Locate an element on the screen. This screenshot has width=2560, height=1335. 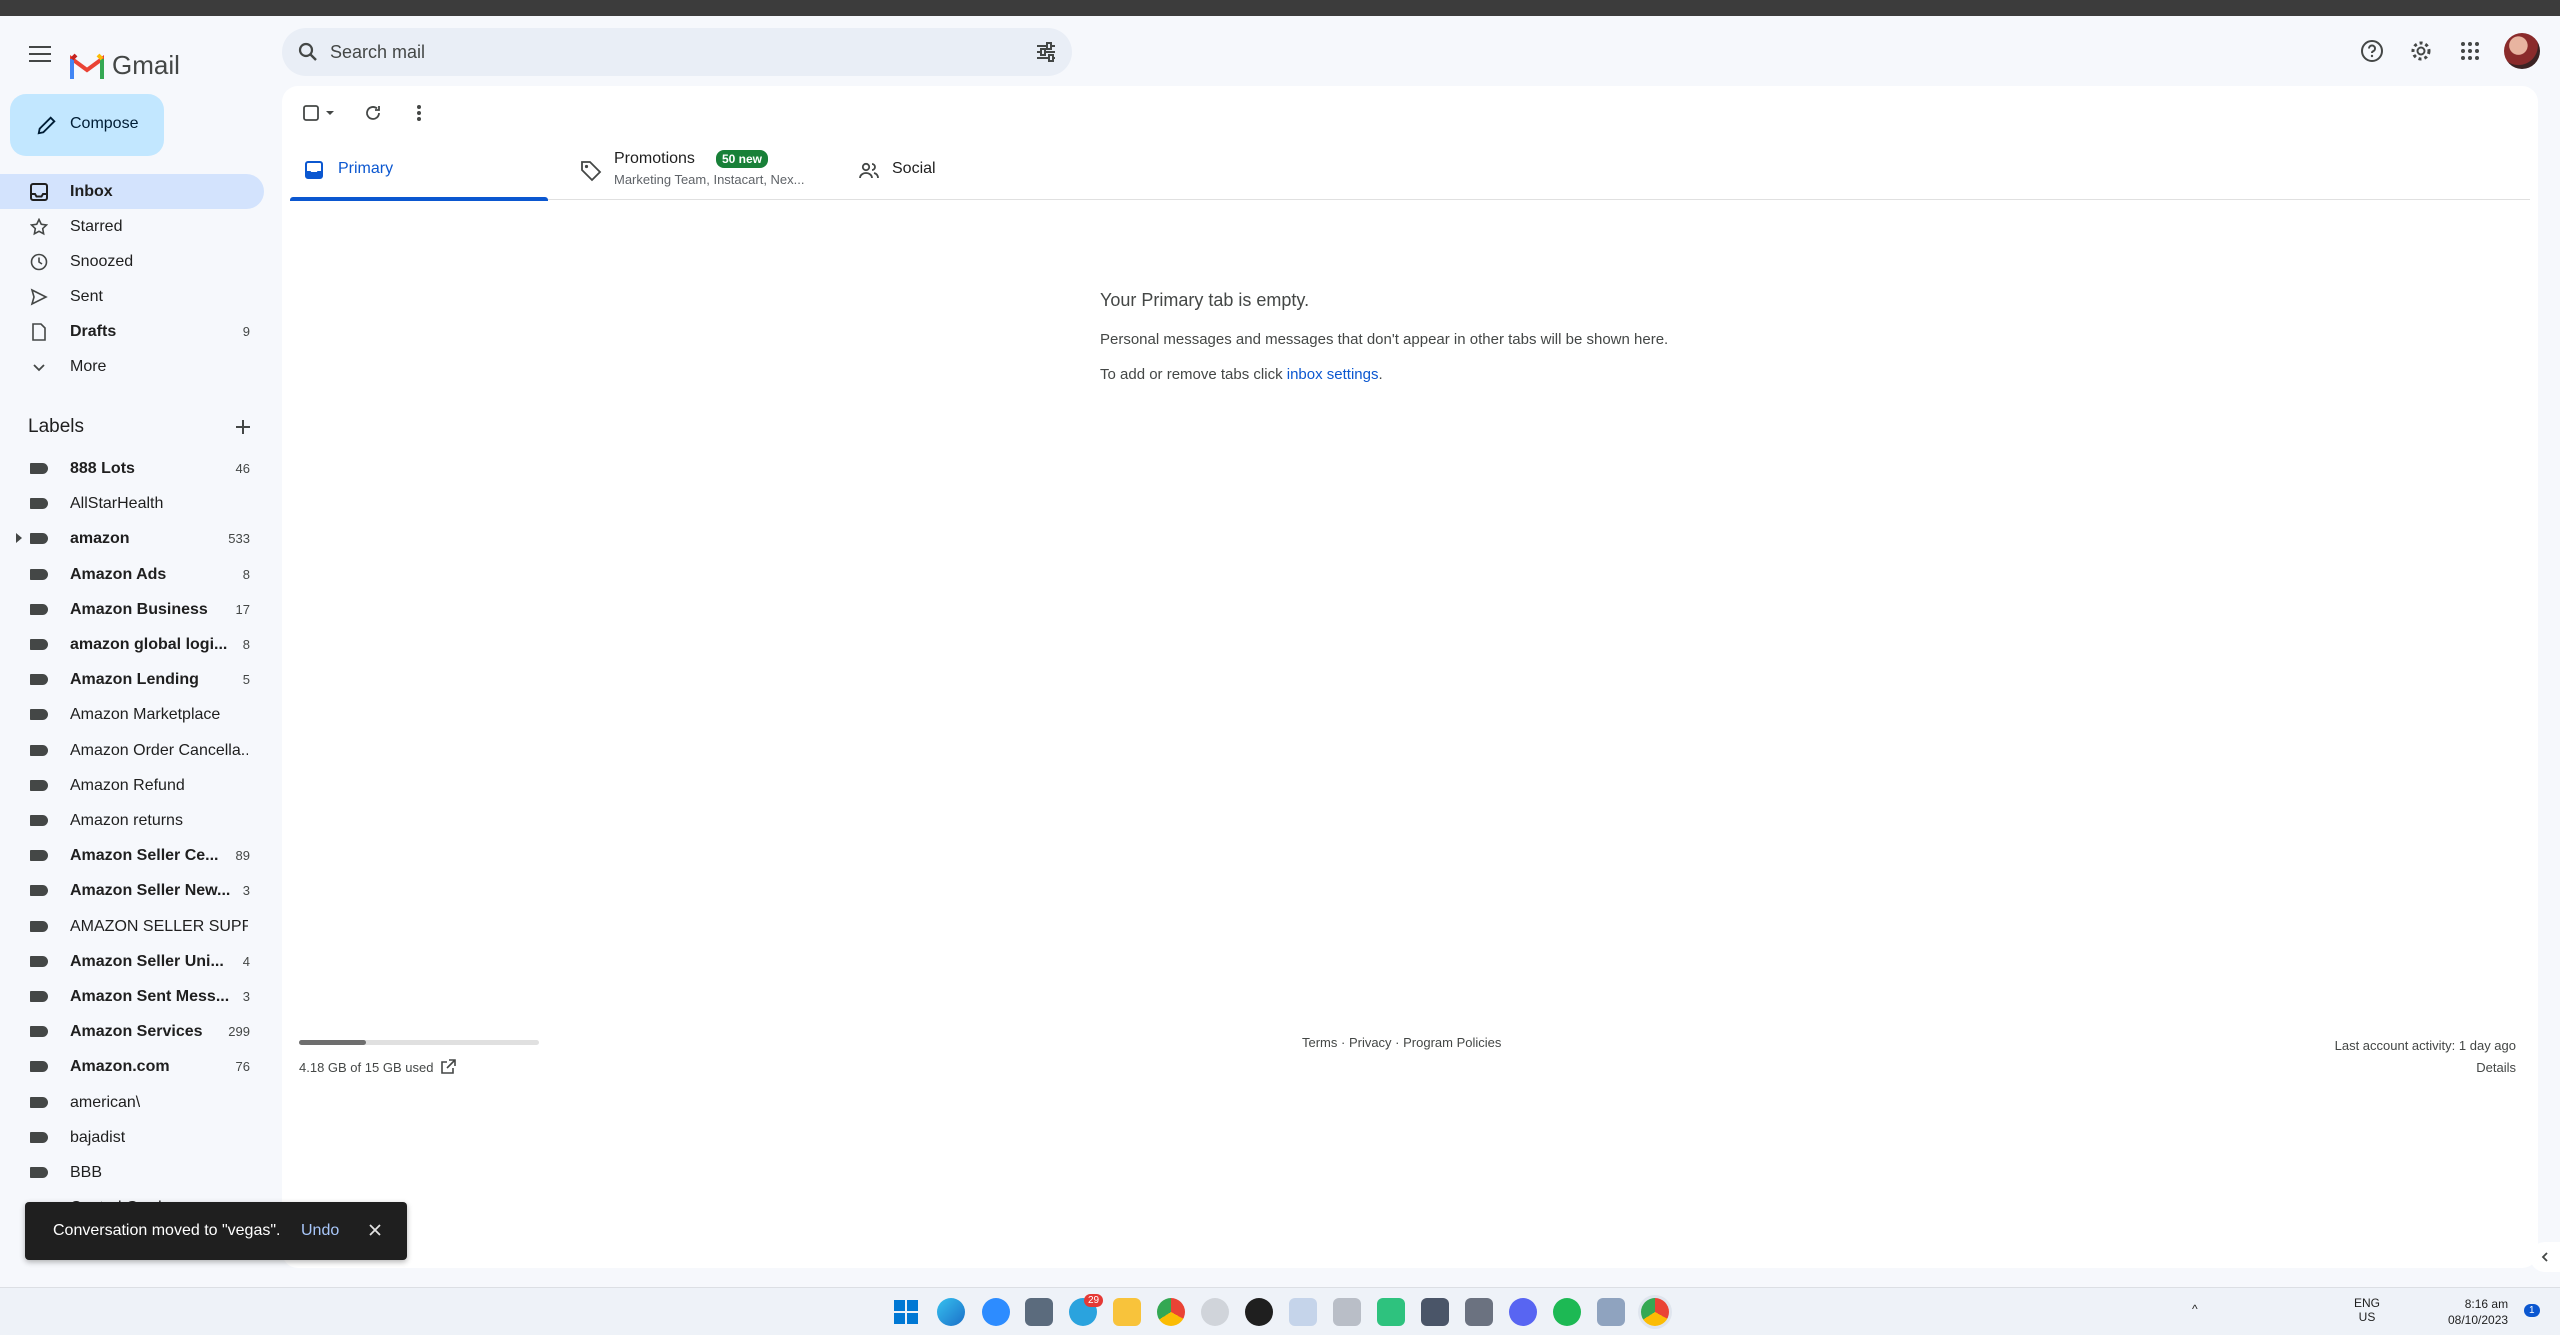
label-name: Amazon Marketplace is located at coordinates (145, 715).